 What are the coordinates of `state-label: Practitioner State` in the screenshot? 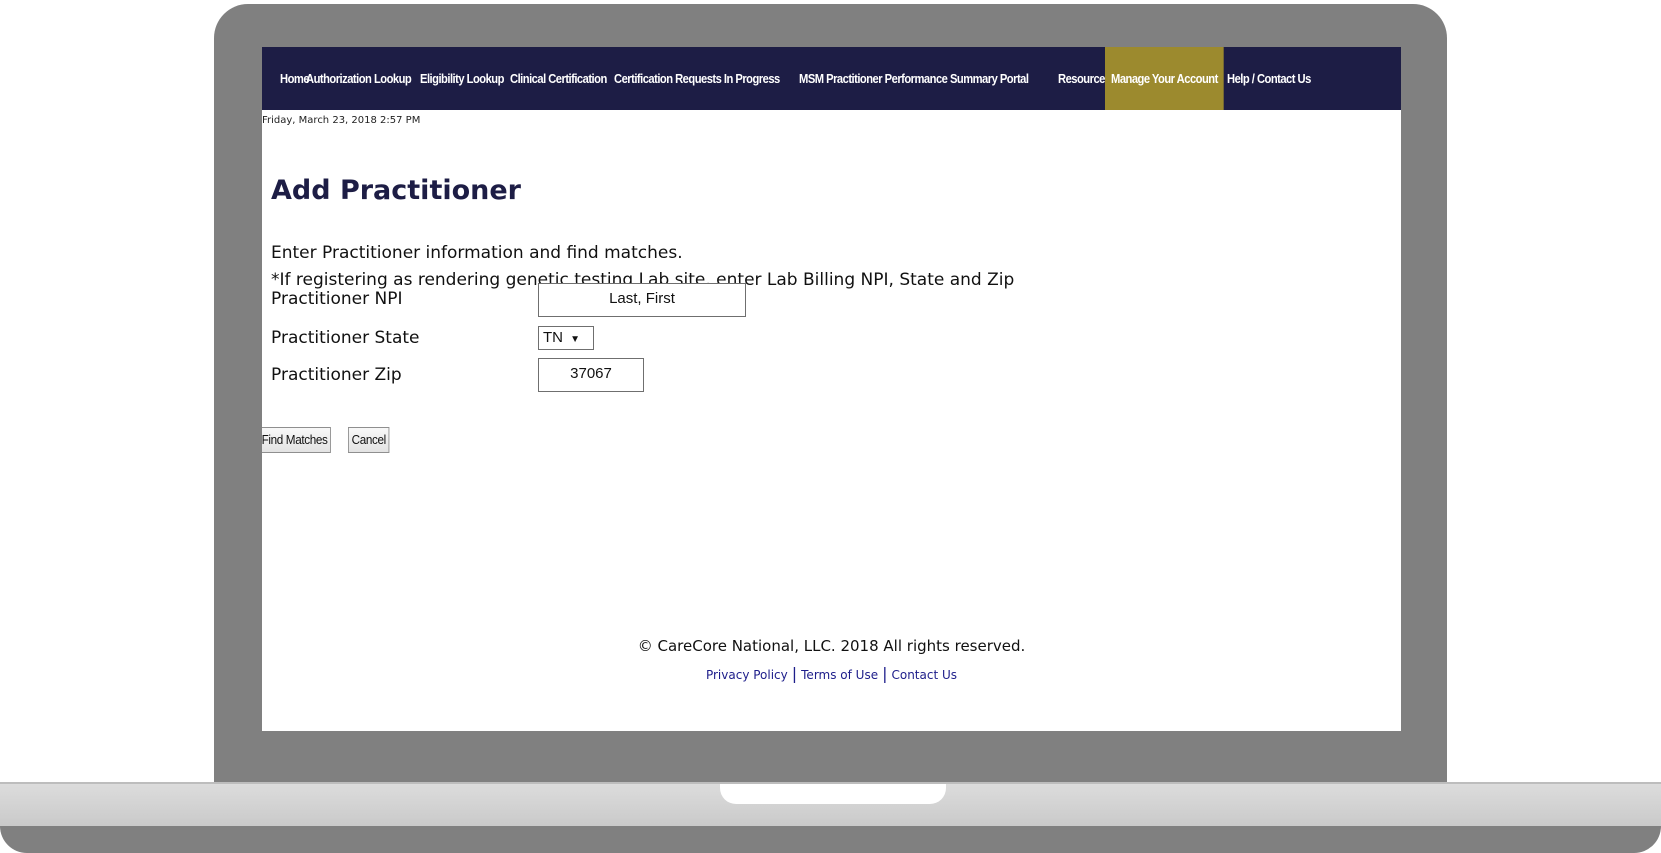 It's located at (345, 338).